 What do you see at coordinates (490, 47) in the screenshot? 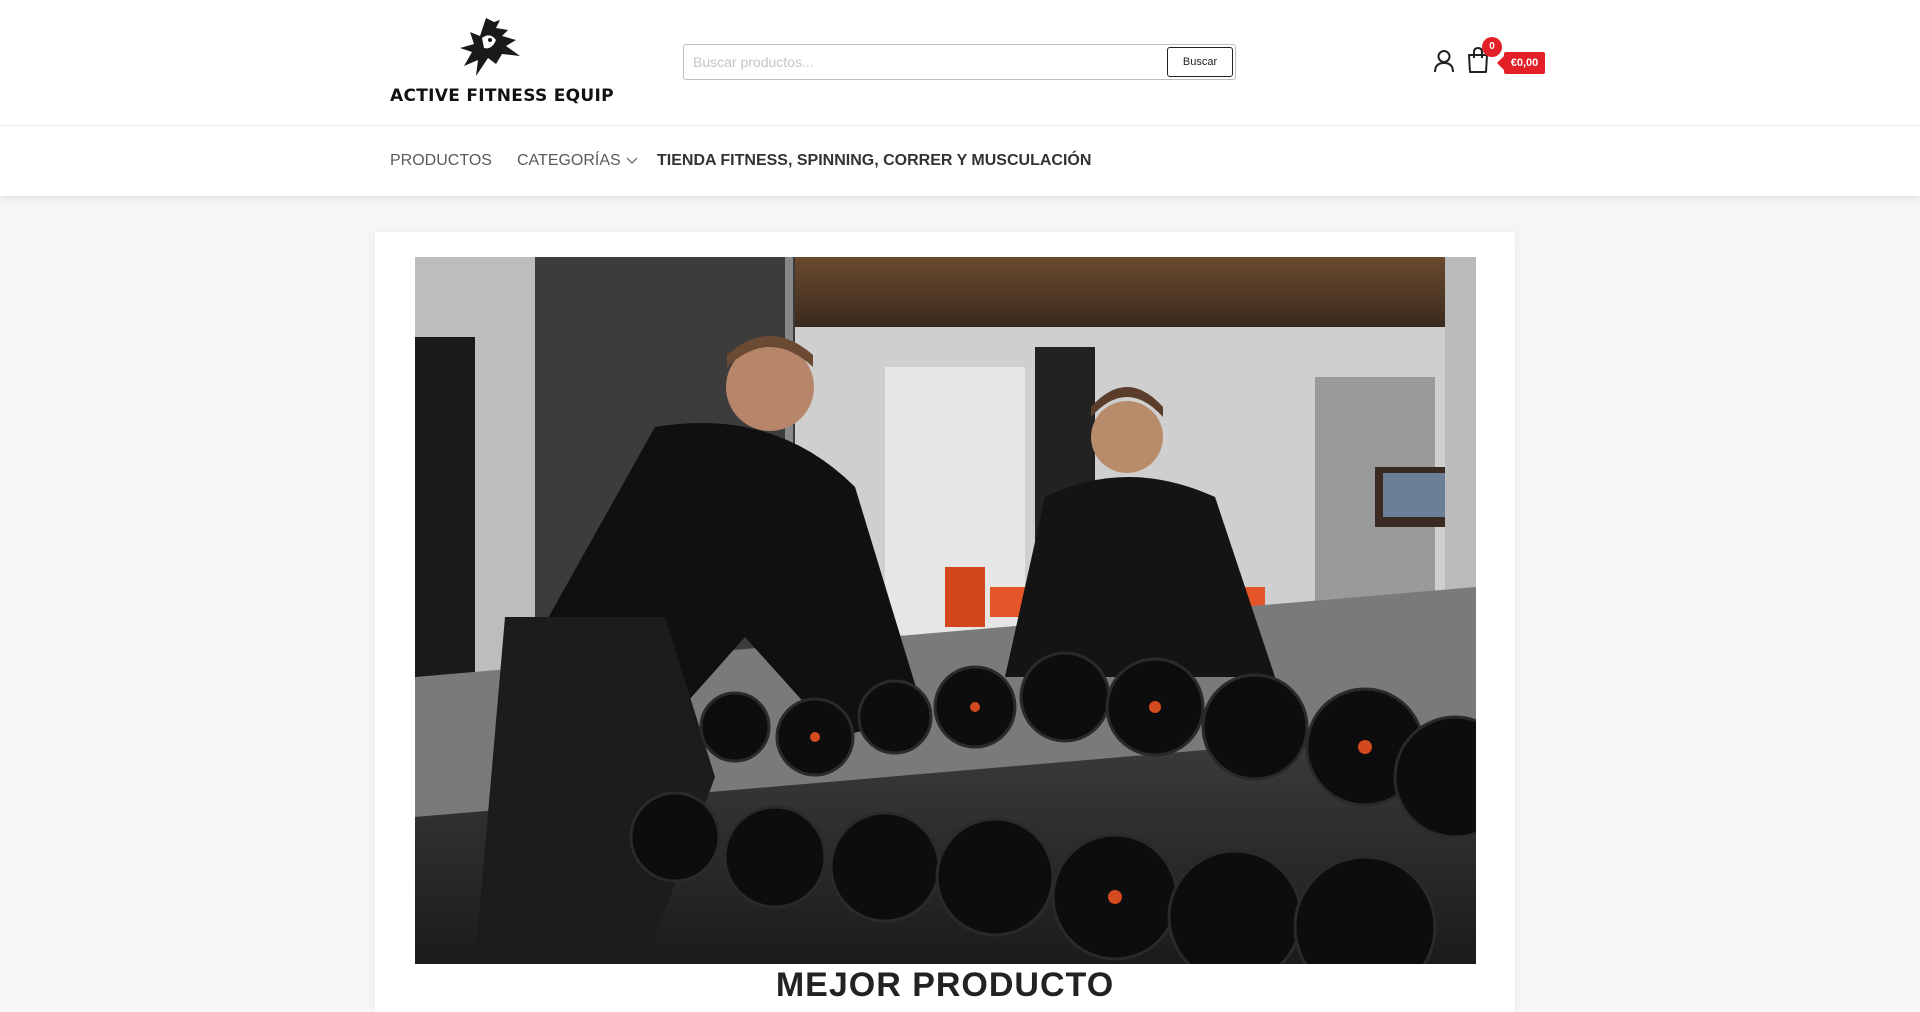
I see `eagle-logo-icon` at bounding box center [490, 47].